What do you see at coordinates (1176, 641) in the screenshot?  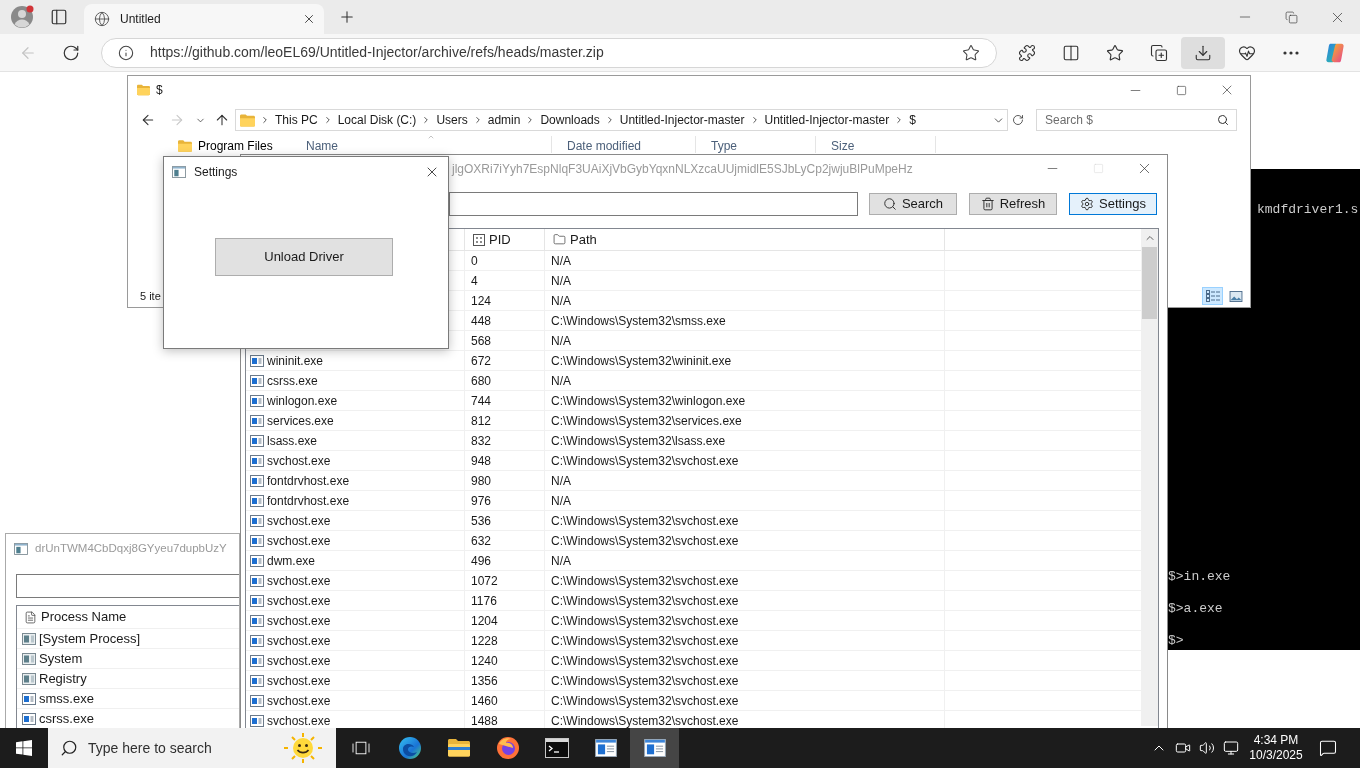 I see `console-prompt-line: $>` at bounding box center [1176, 641].